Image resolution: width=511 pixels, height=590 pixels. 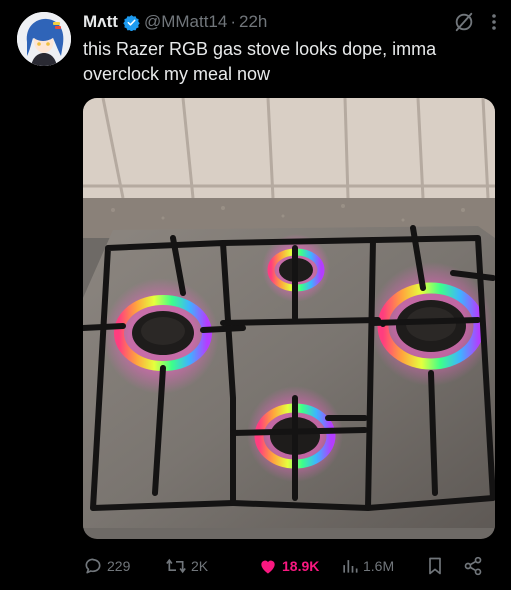 I want to click on tweet-action-bar: 229 2K 18.9K 1.6M, so click(x=289, y=566).